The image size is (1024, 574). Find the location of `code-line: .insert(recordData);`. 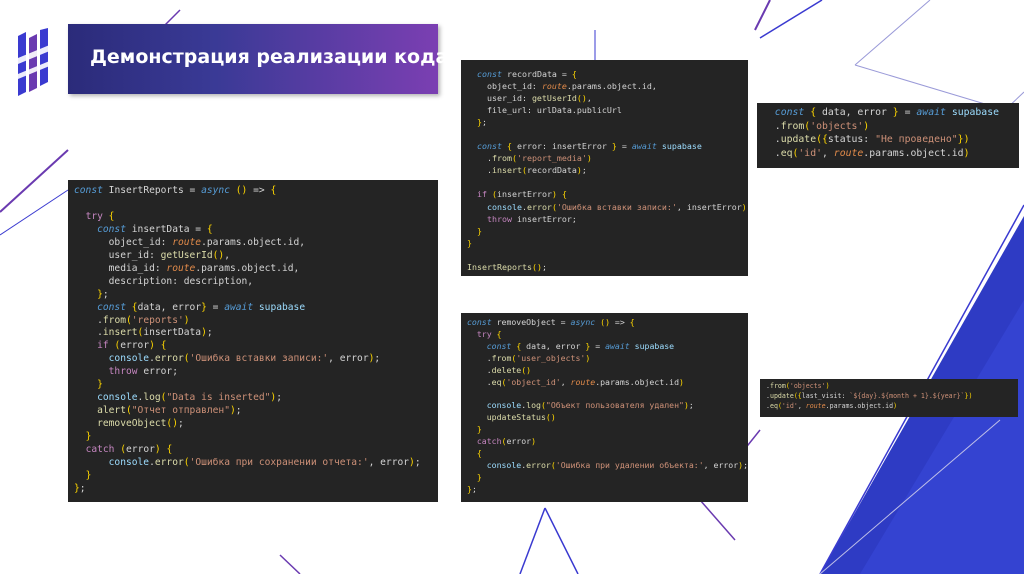

code-line: .insert(recordData); is located at coordinates (527, 170).